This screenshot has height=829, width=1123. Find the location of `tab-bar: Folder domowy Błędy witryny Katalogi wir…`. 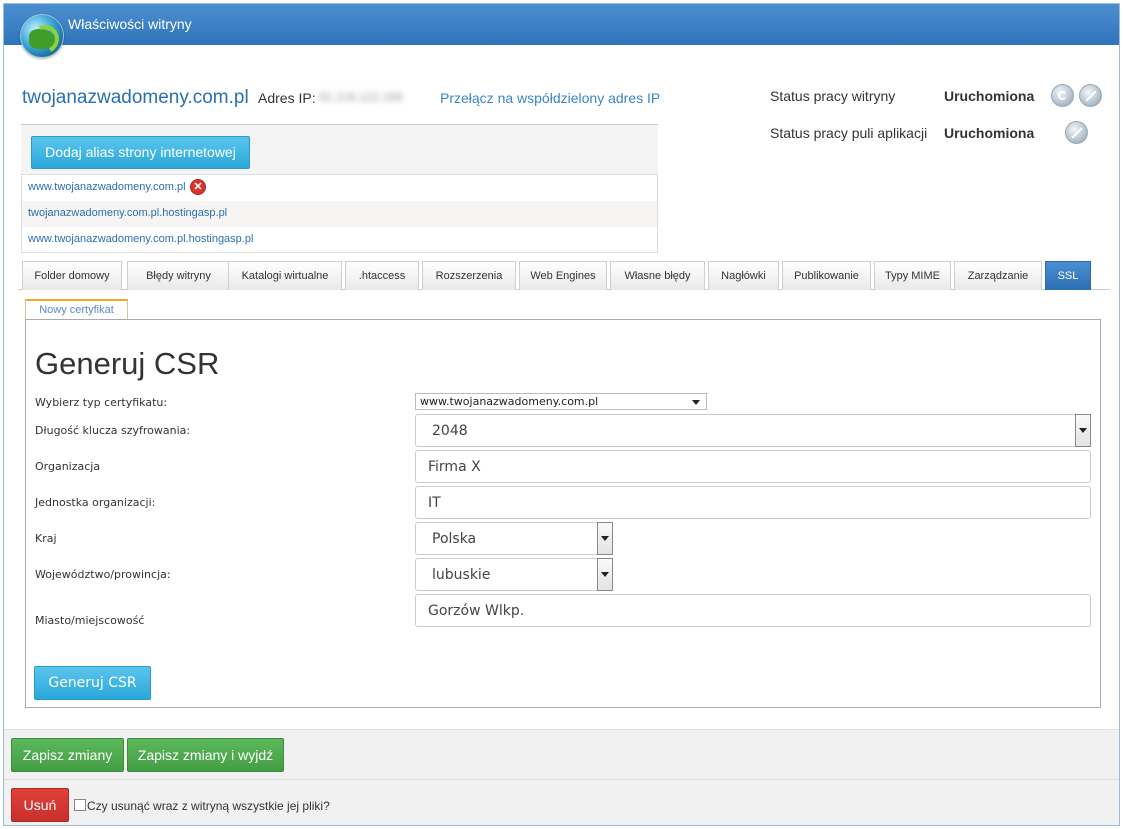

tab-bar: Folder domowy Błędy witryny Katalogi wir… is located at coordinates (564, 274).